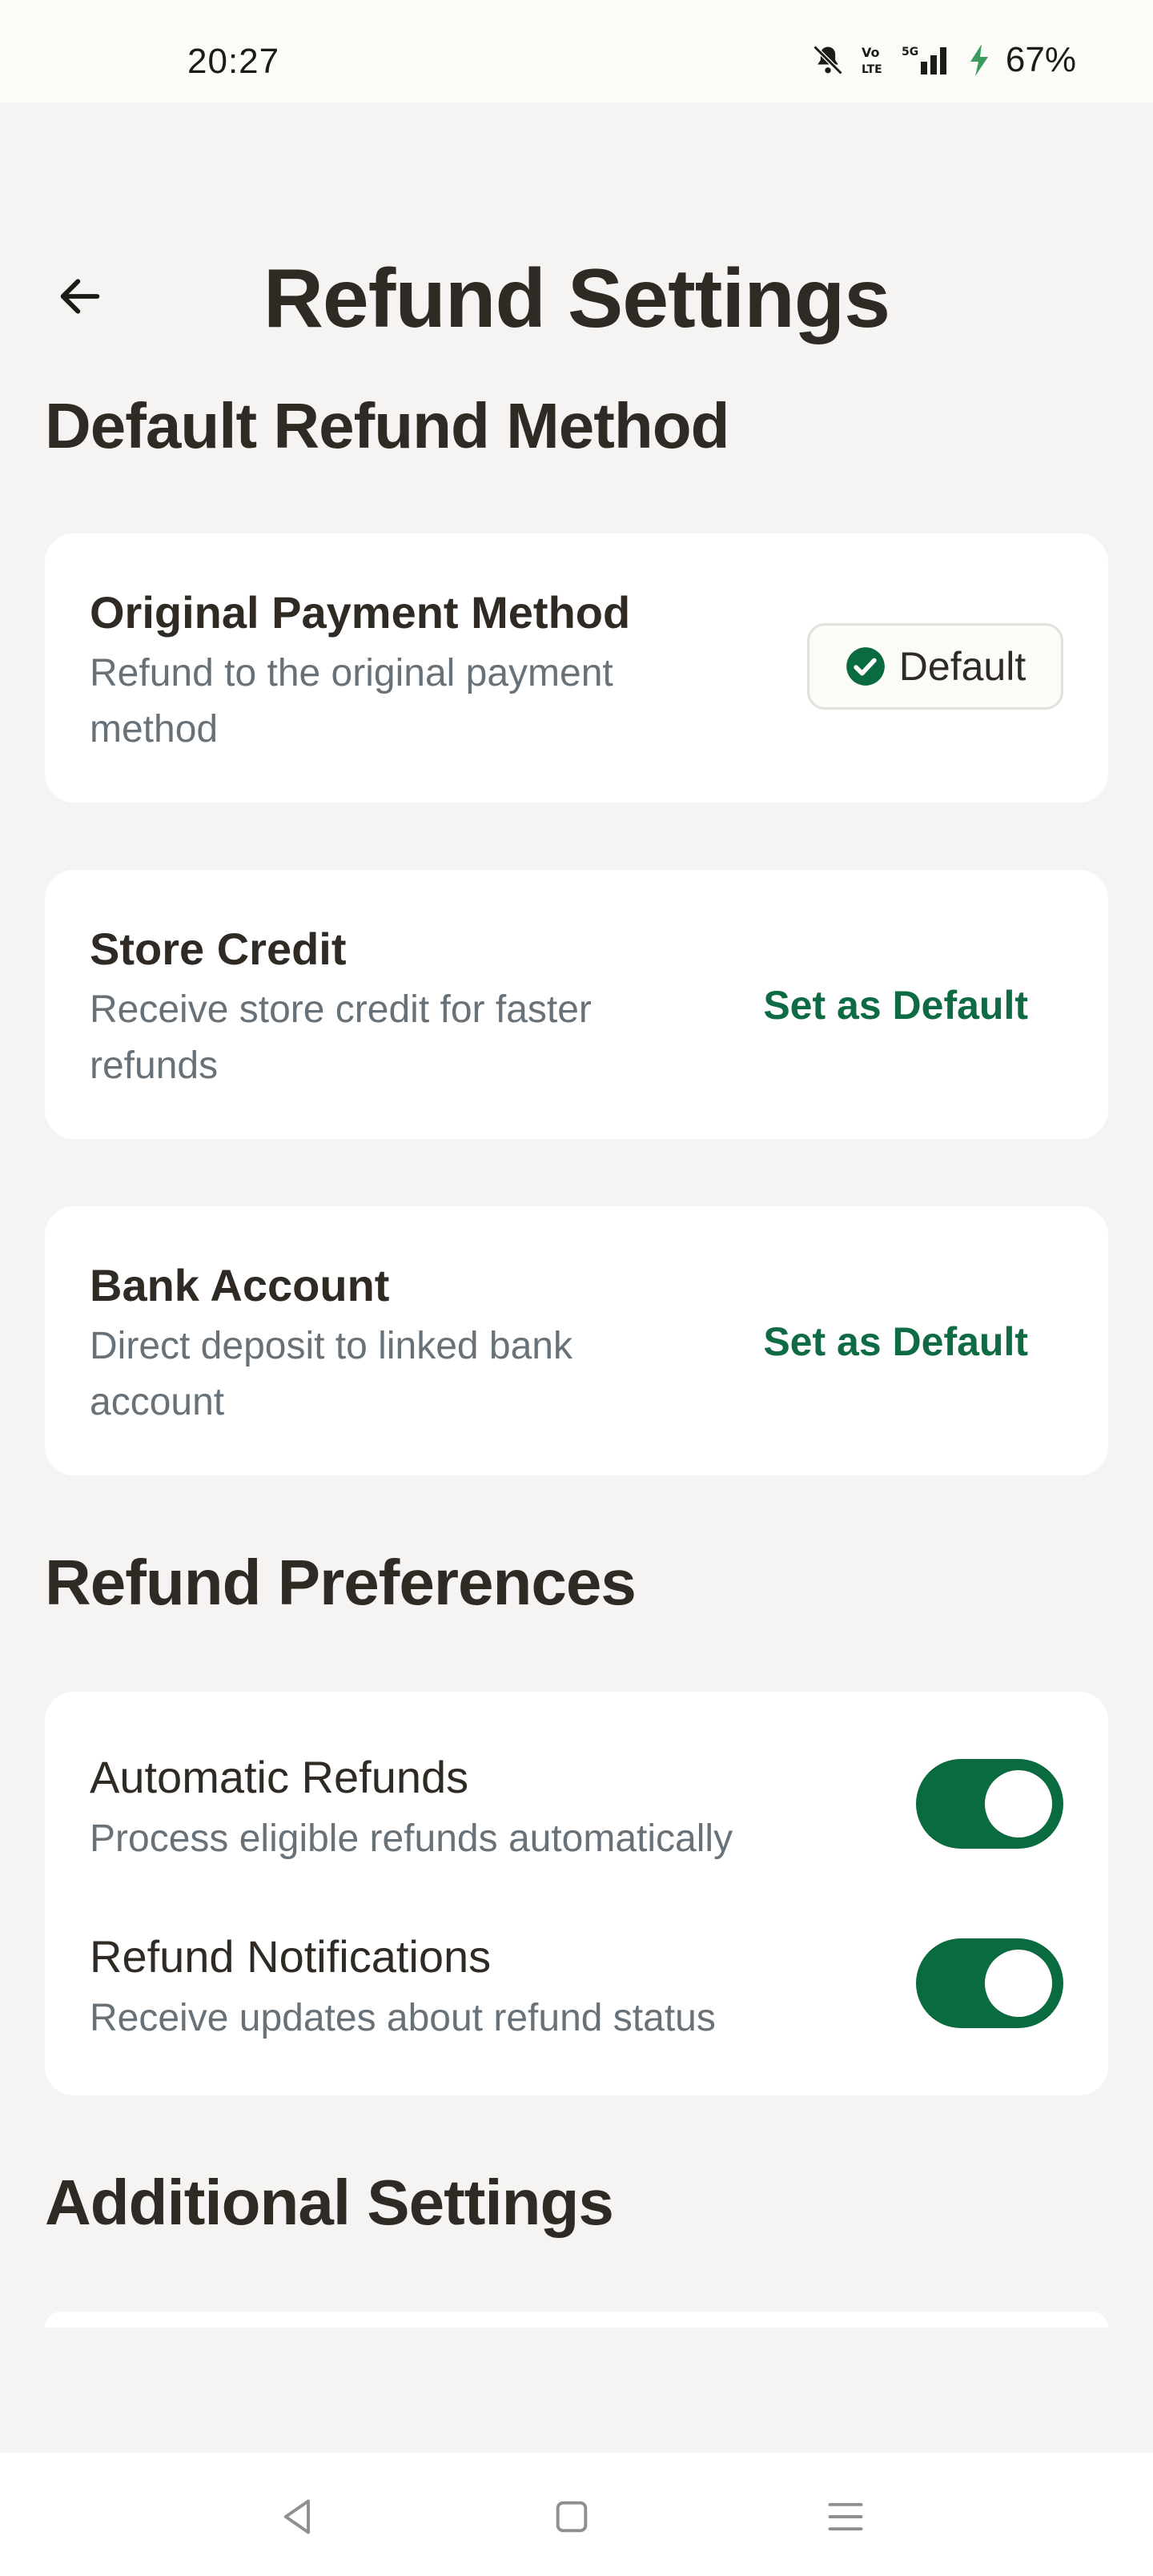  I want to click on automatic-refunds-toggle, so click(989, 1804).